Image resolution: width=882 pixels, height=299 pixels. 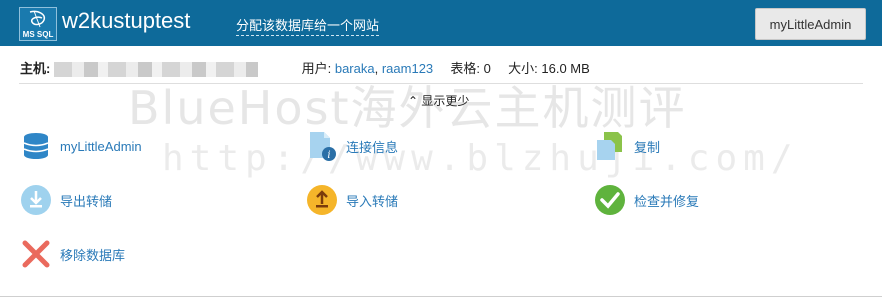 What do you see at coordinates (35, 68) in the screenshot?
I see `host-label: 主机:` at bounding box center [35, 68].